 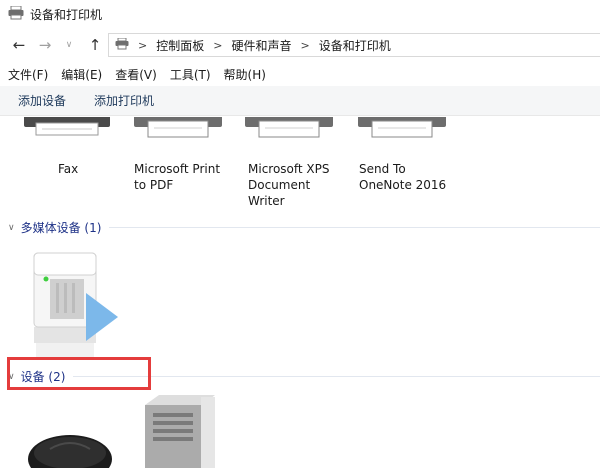 I want to click on printer-label-send-to-onenote: Send To OneNote 2016, so click(x=403, y=177).